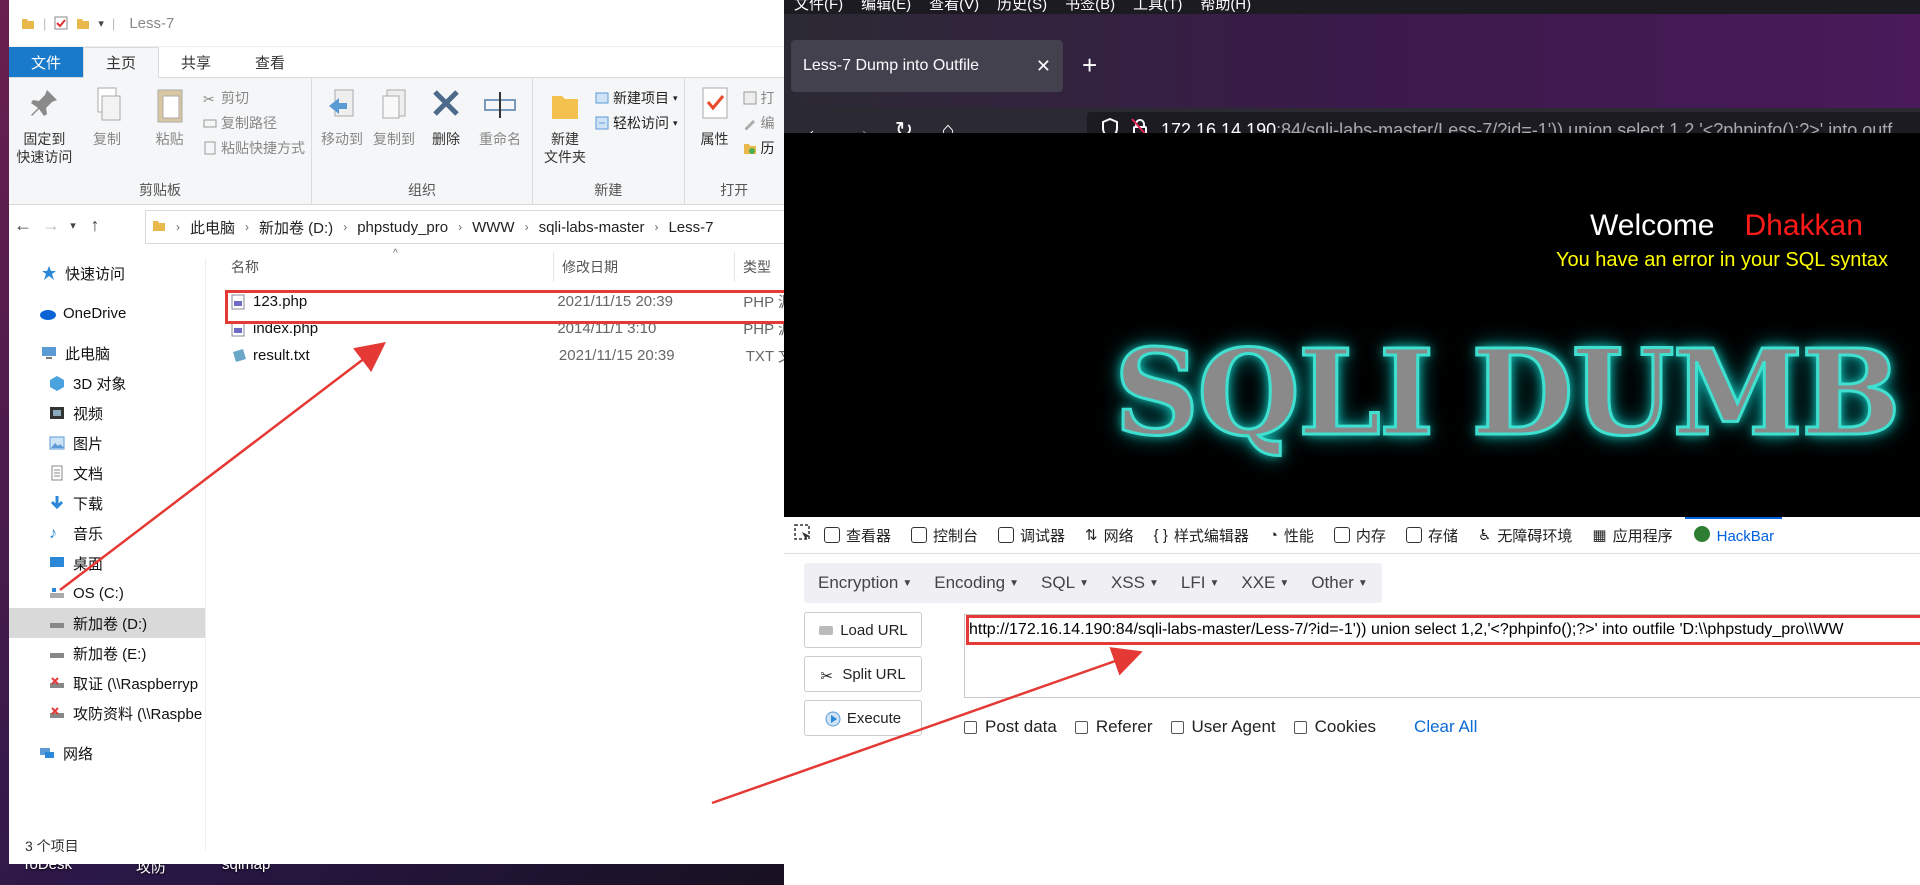 The width and height of the screenshot is (1920, 885). Describe the element at coordinates (1200, 583) in the screenshot. I see `menu-lfi: LFI ▼` at that location.